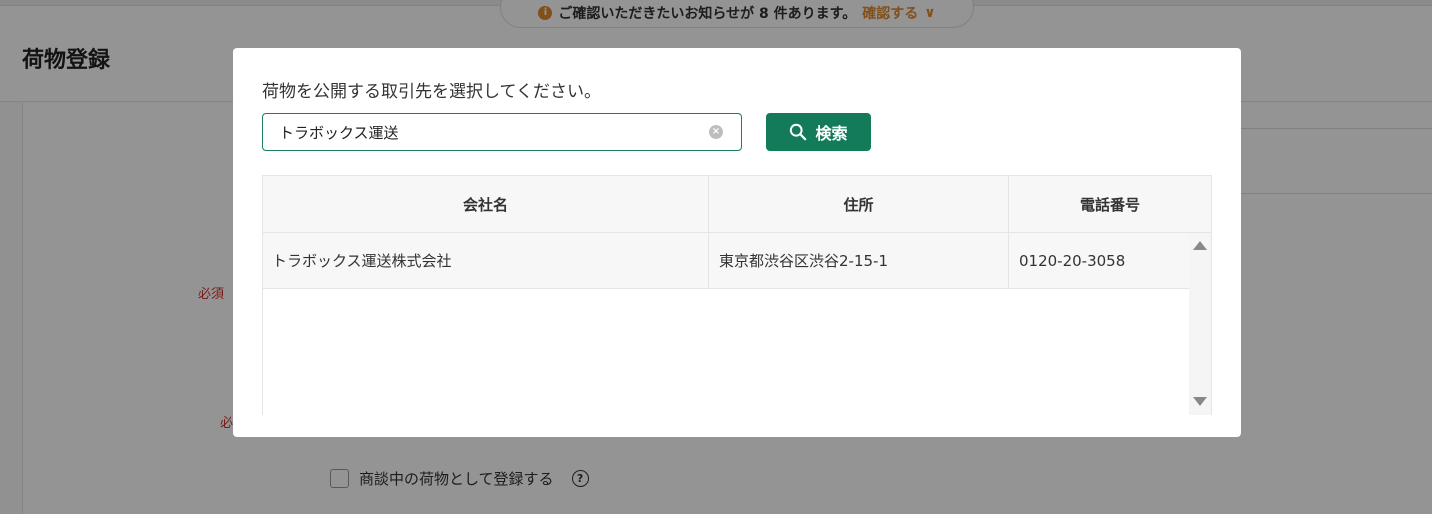 Image resolution: width=1432 pixels, height=514 pixels. Describe the element at coordinates (1109, 204) in the screenshot. I see `column-header-phone: 電話番号` at that location.